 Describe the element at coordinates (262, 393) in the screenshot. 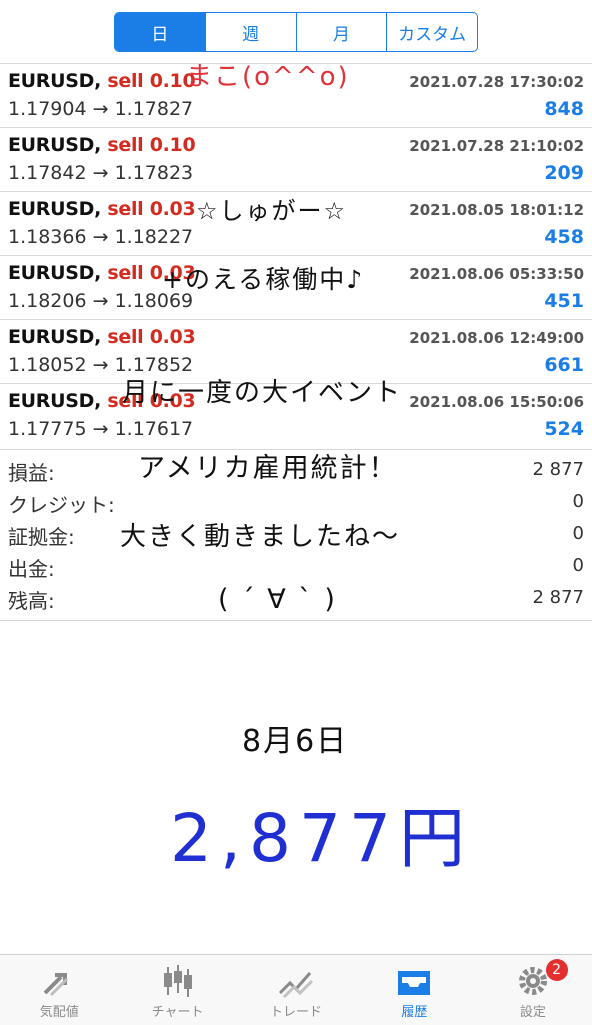

I see `handwritten-line-3: 月に一度の大イベント` at that location.